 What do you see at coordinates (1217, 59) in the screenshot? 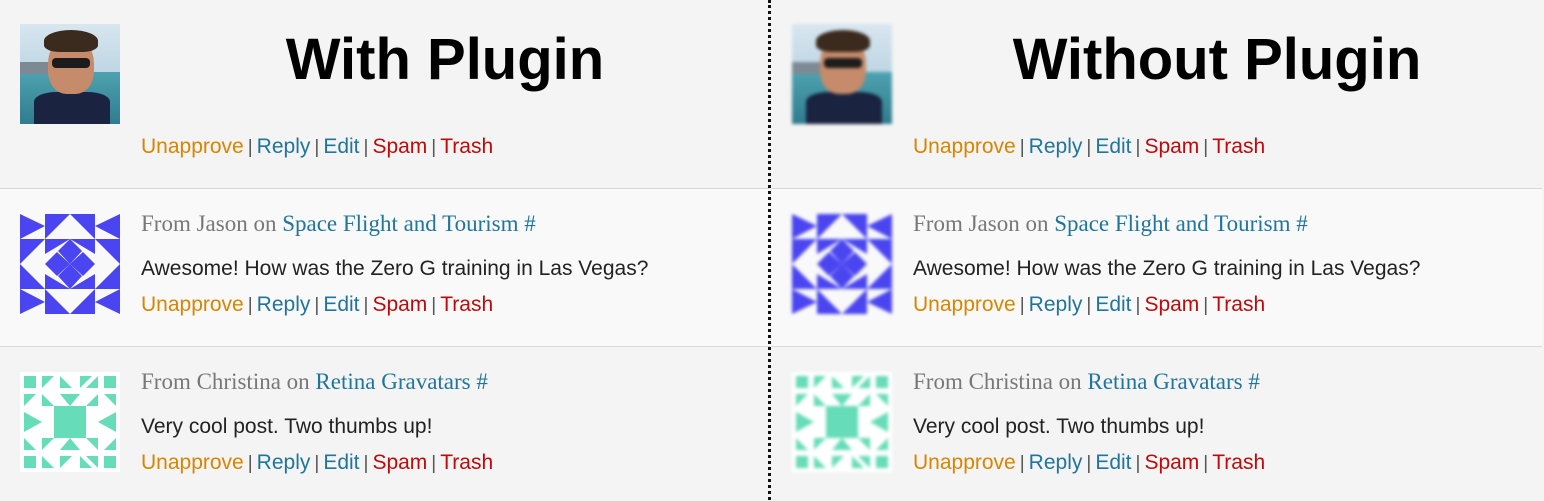
I see `panel-heading: Without Plugin` at bounding box center [1217, 59].